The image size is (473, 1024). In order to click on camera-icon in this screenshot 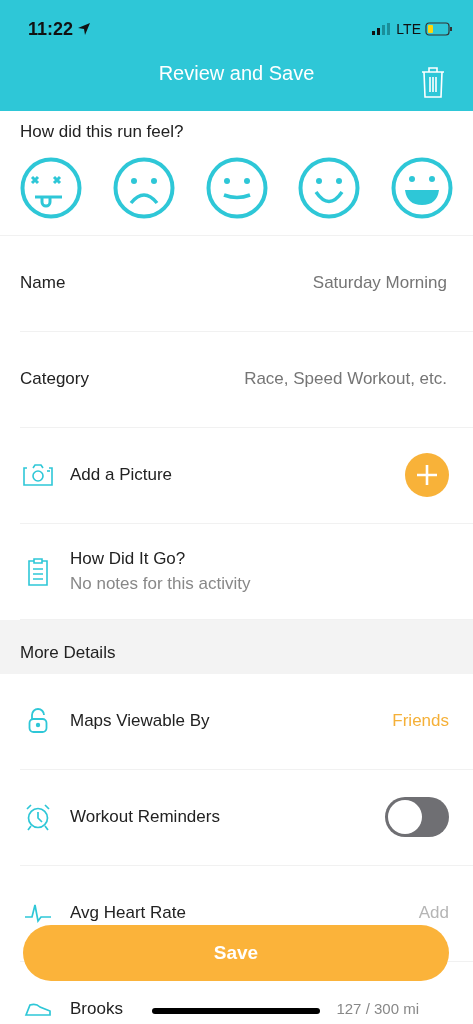, I will do `click(38, 475)`.